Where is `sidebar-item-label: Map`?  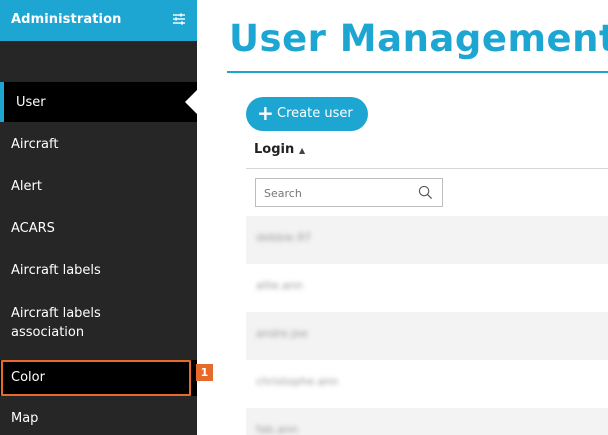
sidebar-item-label: Map is located at coordinates (25, 418).